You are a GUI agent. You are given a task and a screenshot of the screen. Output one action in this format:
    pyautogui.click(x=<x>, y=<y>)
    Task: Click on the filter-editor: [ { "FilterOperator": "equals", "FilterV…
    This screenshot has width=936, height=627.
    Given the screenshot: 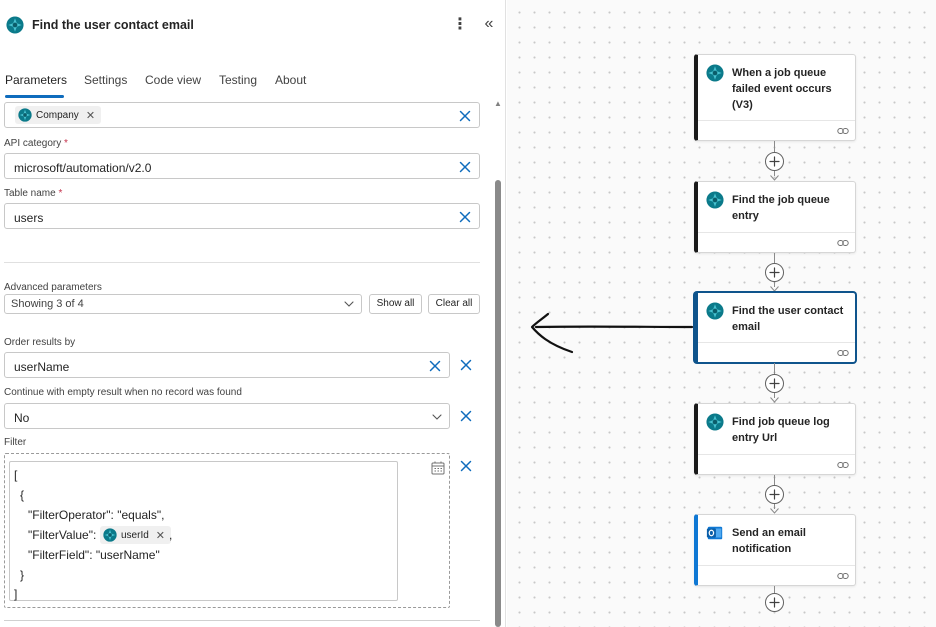 What is the action you would take?
    pyautogui.click(x=203, y=531)
    